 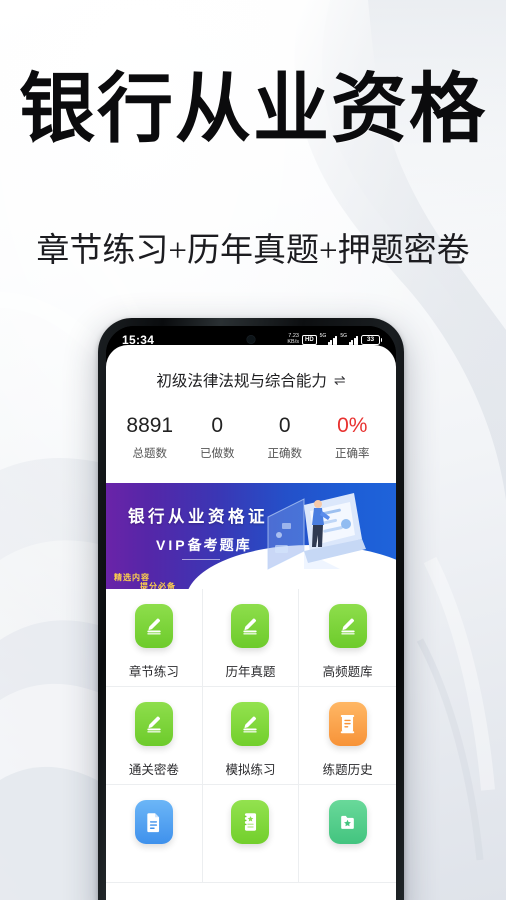 I want to click on grid-item-folder-star, so click(x=347, y=834).